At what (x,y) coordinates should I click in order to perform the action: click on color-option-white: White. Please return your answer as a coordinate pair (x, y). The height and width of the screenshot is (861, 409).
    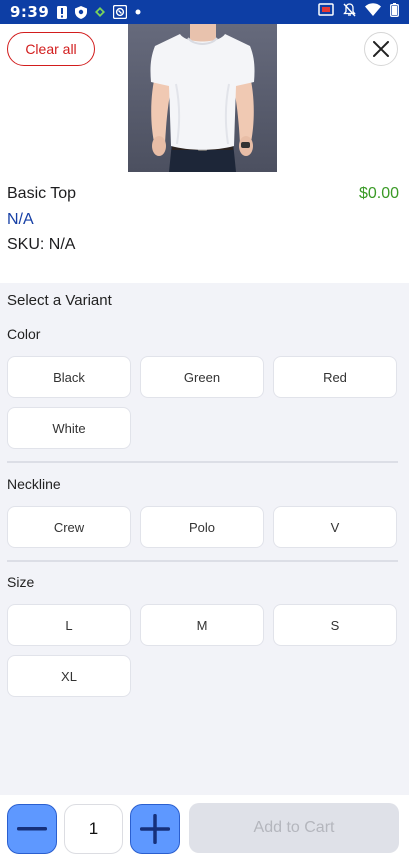
    Looking at the image, I should click on (69, 428).